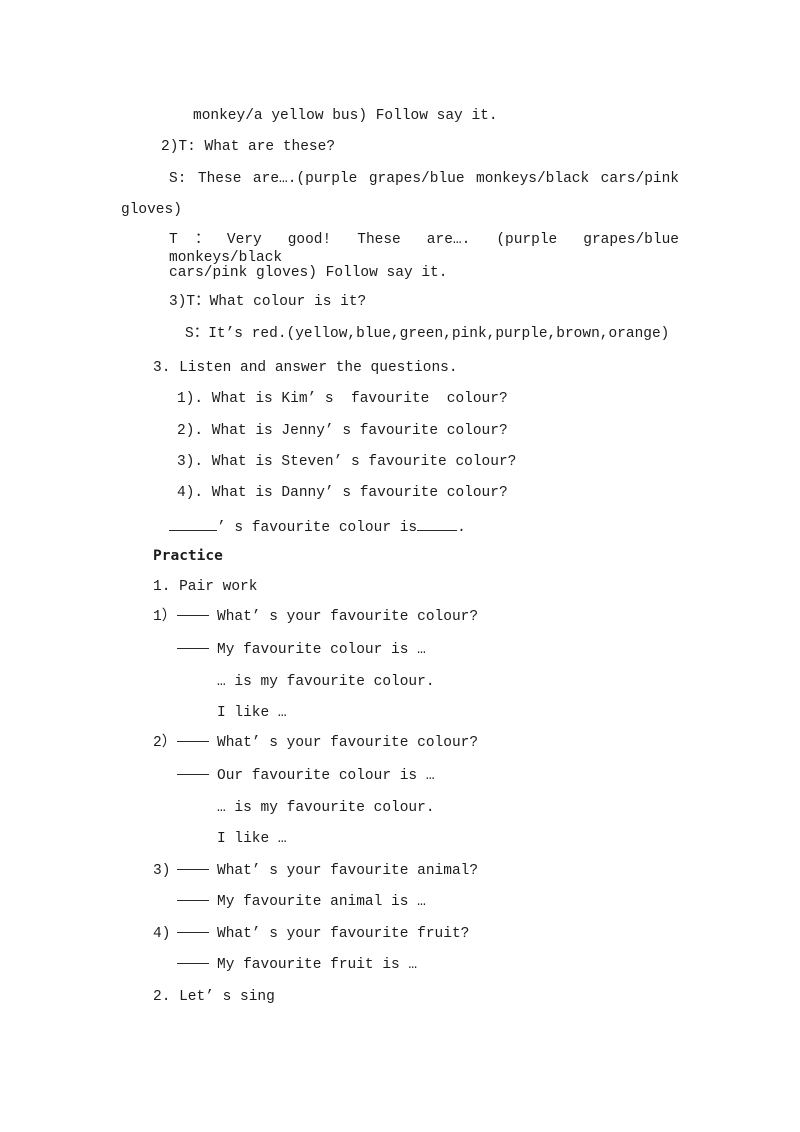 Image resolution: width=800 pixels, height=1132 pixels. What do you see at coordinates (248, 147) in the screenshot?
I see `text-line: 2)T: What are these?` at bounding box center [248, 147].